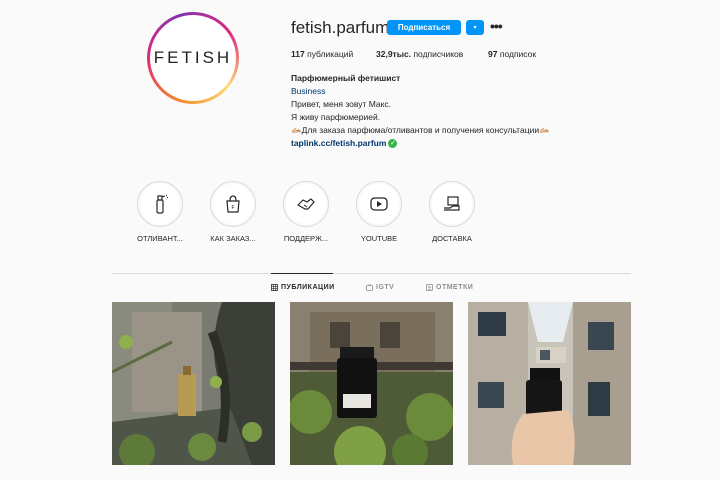  I want to click on active-tab-indicator, so click(302, 273).